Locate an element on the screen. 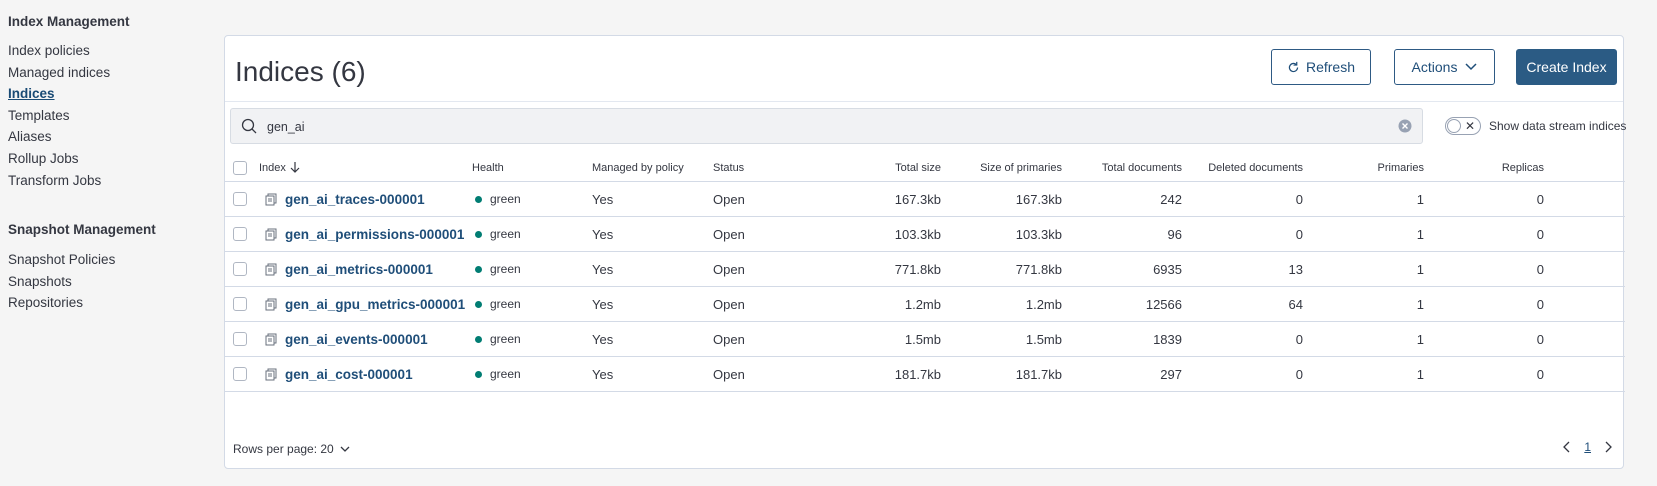 This screenshot has height=486, width=1657. sidebar-item-rollup-jobs: Rollup Jobs is located at coordinates (43, 158).